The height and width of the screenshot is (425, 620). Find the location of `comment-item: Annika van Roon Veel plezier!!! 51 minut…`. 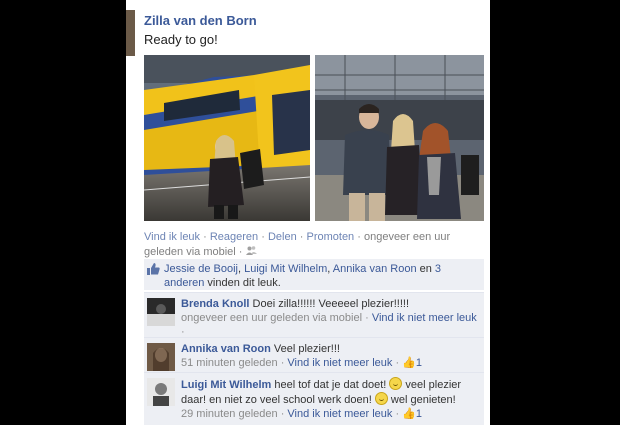

comment-item: Annika van Roon Veel plezier!!! 51 minut… is located at coordinates (314, 354).